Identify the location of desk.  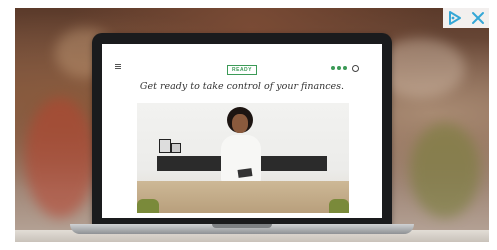
(243, 197).